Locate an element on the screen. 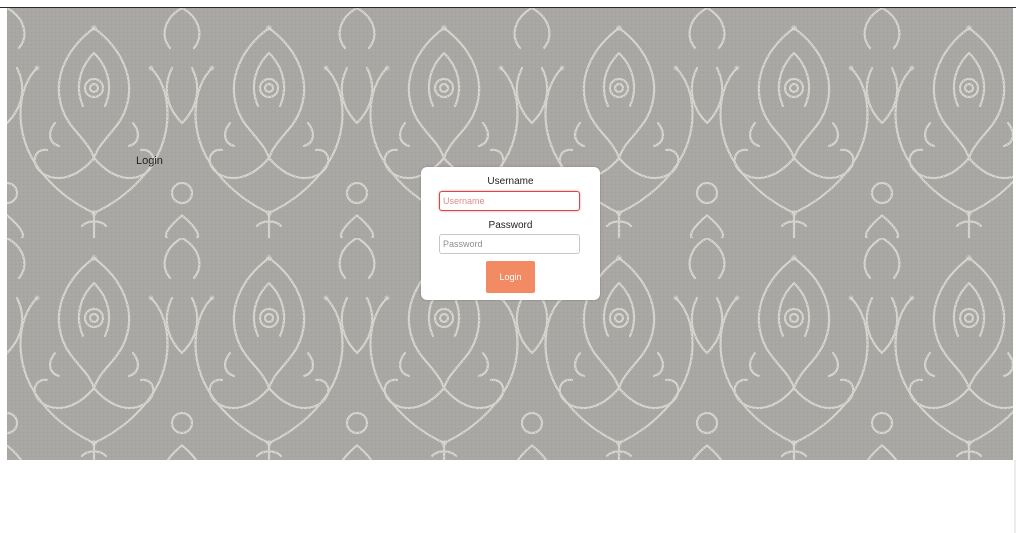 The image size is (1016, 533). username-label: Username is located at coordinates (510, 181).